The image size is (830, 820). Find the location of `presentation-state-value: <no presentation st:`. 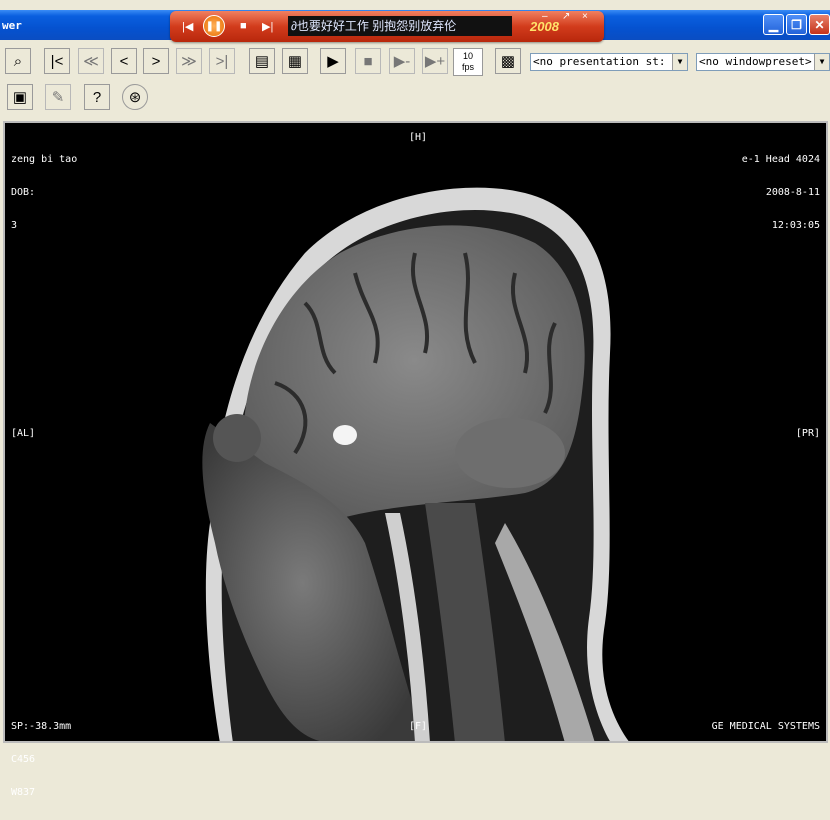

presentation-state-value: <no presentation st: is located at coordinates (599, 61).